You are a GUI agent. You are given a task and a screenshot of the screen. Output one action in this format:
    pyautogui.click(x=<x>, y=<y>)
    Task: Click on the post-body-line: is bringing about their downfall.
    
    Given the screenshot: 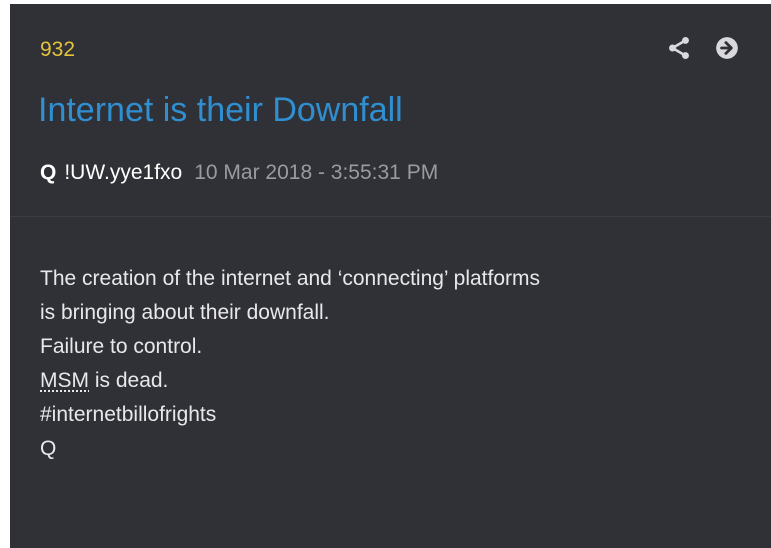 What is the action you would take?
    pyautogui.click(x=185, y=312)
    